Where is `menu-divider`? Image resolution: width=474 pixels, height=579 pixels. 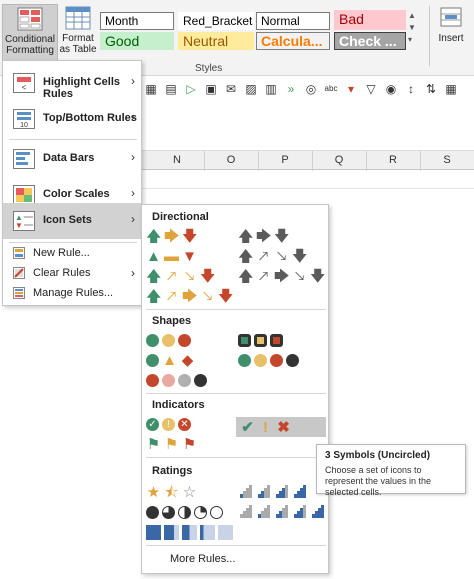 menu-divider is located at coordinates (73, 139).